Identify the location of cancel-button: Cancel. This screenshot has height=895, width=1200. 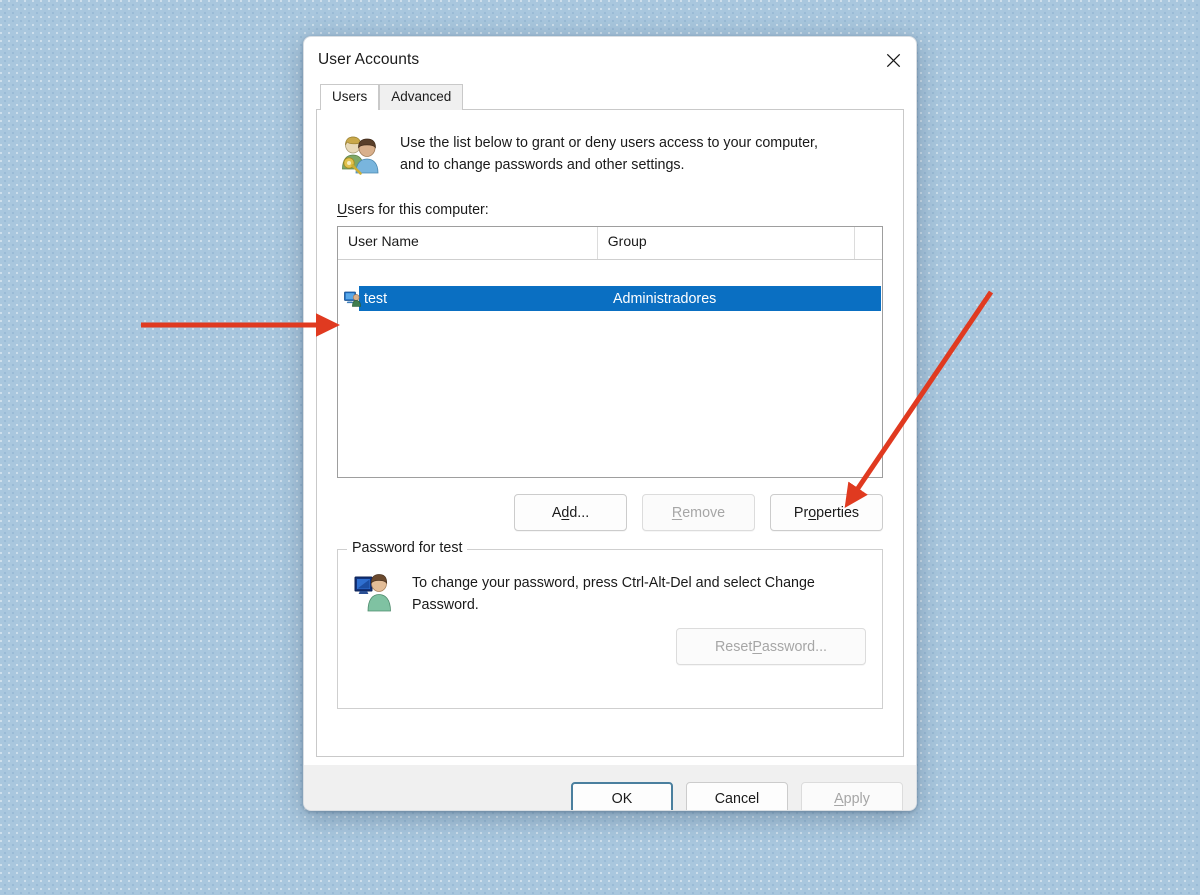
(737, 795).